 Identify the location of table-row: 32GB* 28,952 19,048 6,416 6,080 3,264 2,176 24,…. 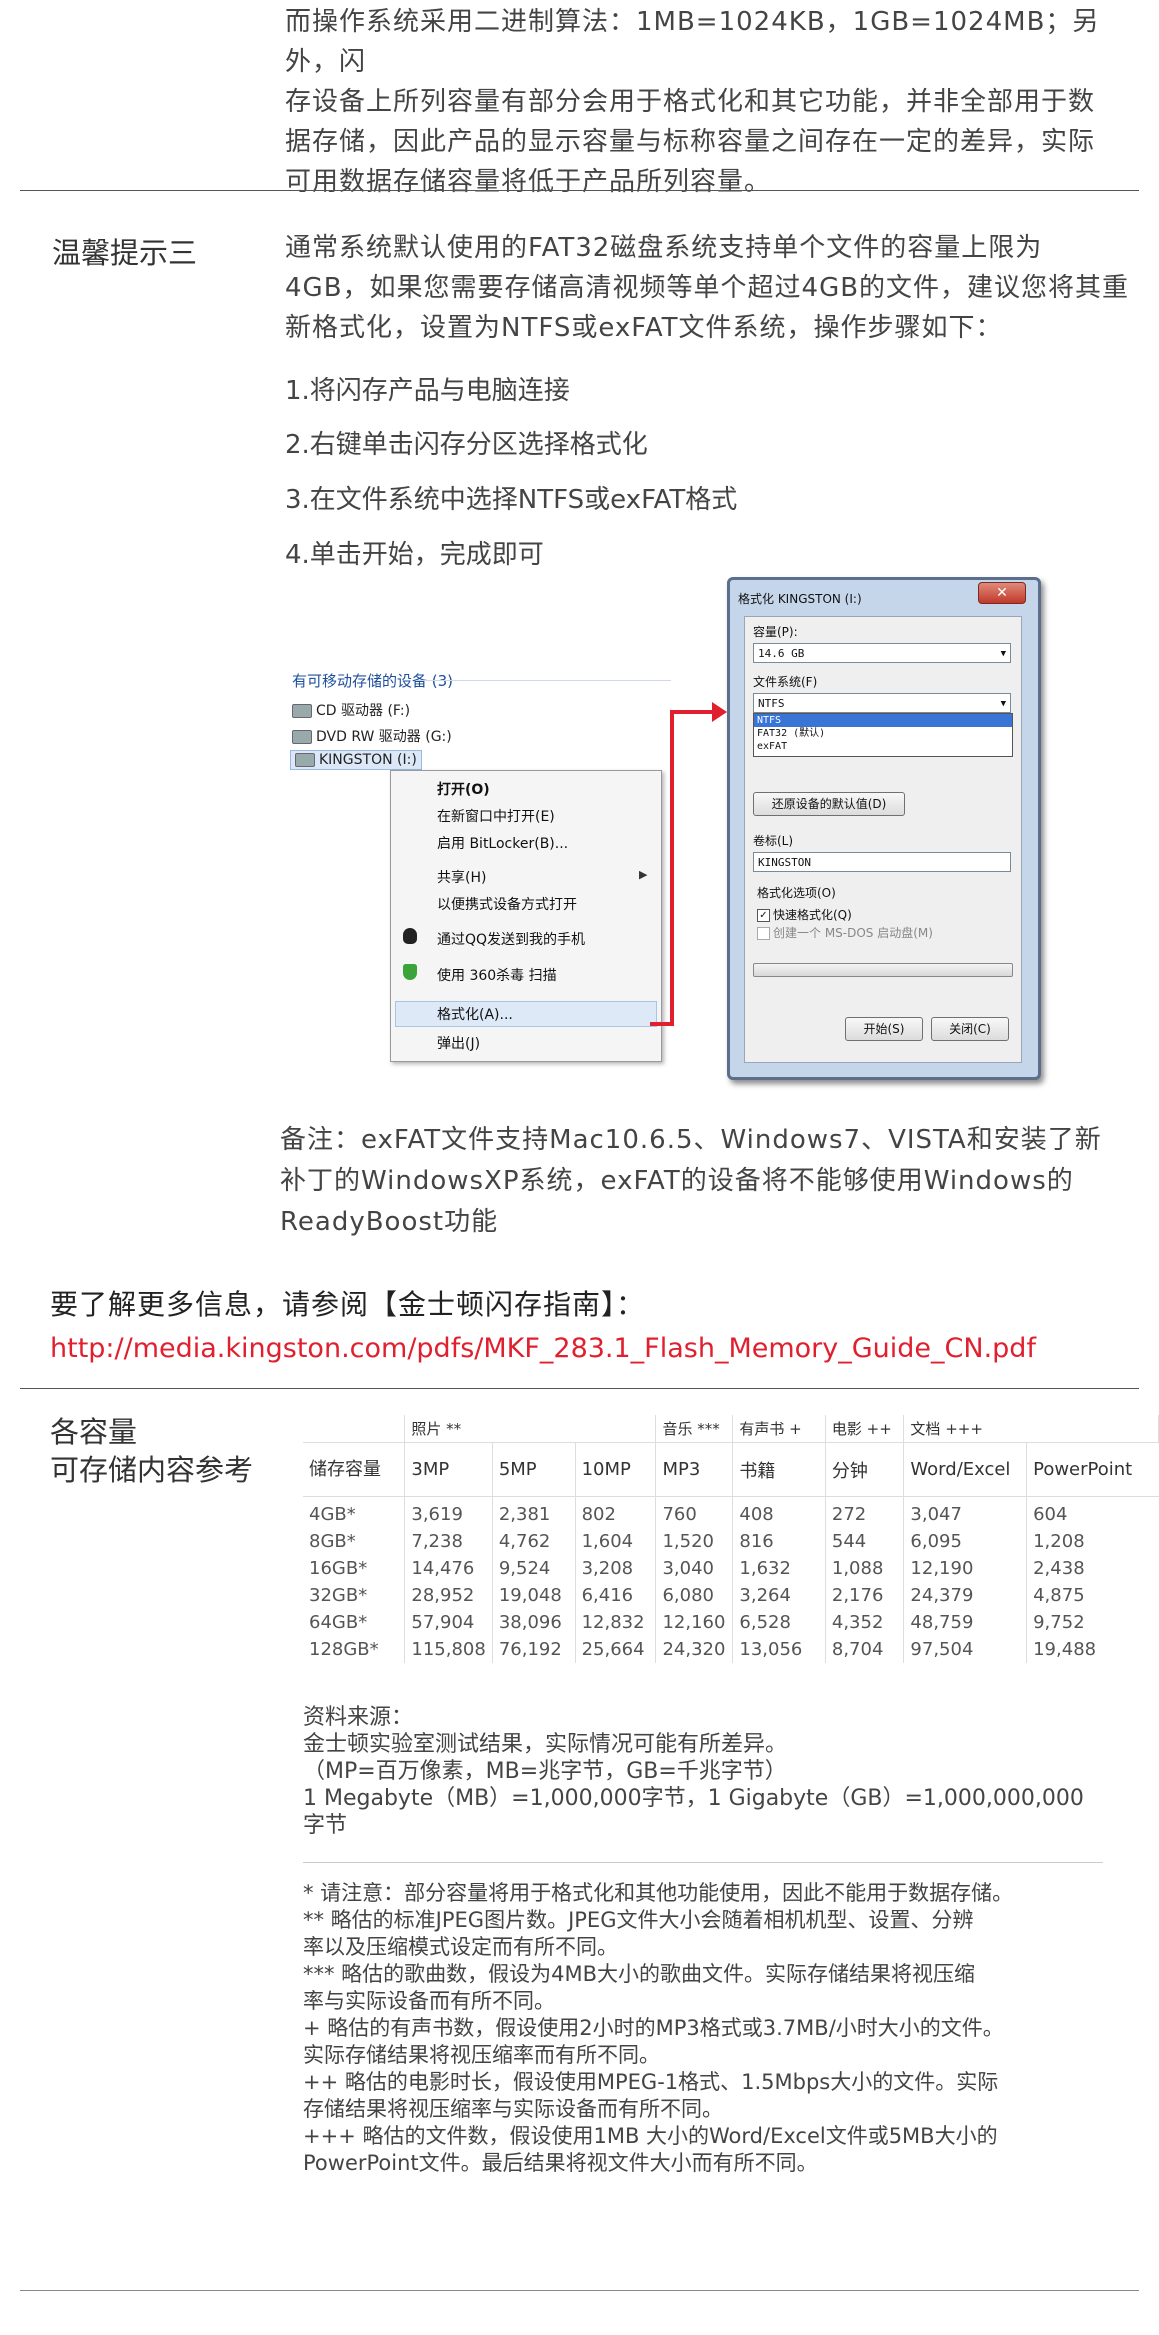
(731, 1595).